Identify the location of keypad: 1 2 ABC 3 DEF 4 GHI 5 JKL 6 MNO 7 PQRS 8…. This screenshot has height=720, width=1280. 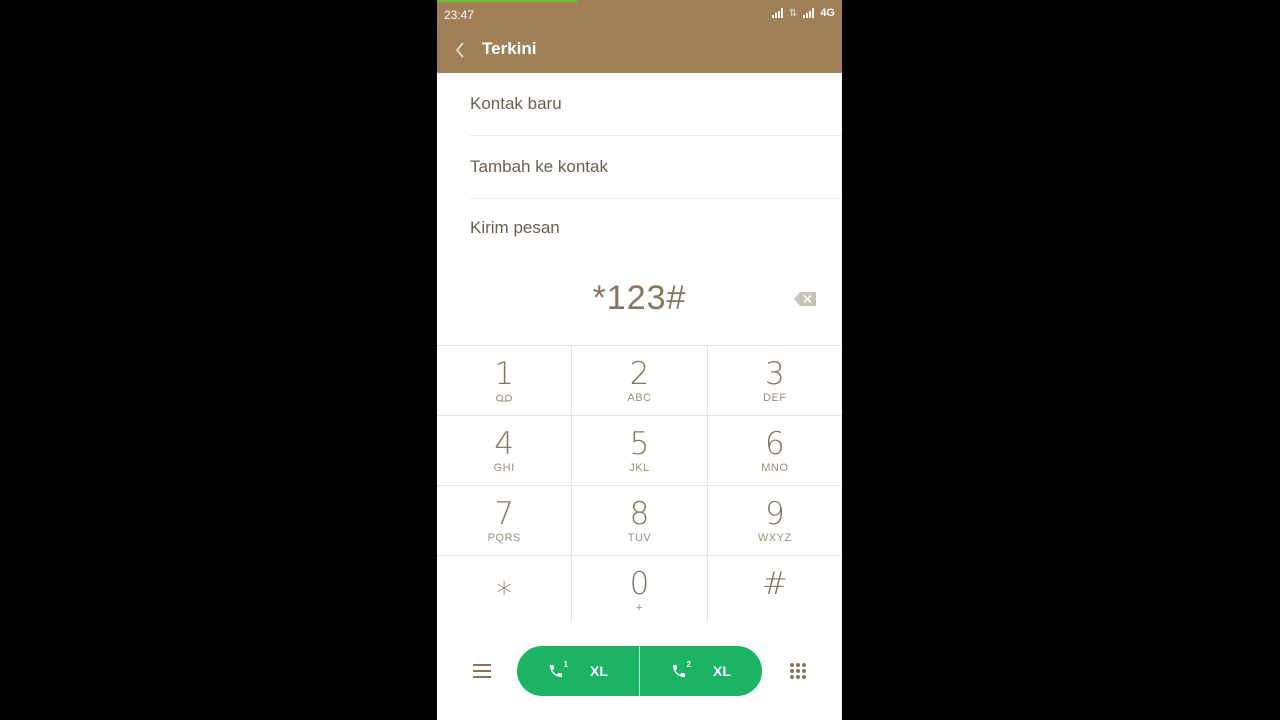
(639, 485).